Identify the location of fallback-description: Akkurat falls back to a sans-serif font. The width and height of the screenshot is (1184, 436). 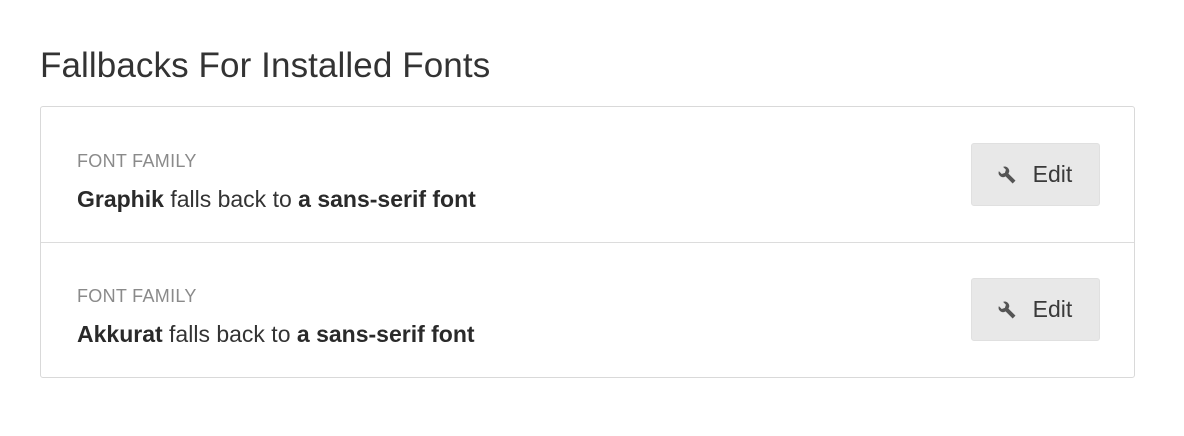
(276, 334).